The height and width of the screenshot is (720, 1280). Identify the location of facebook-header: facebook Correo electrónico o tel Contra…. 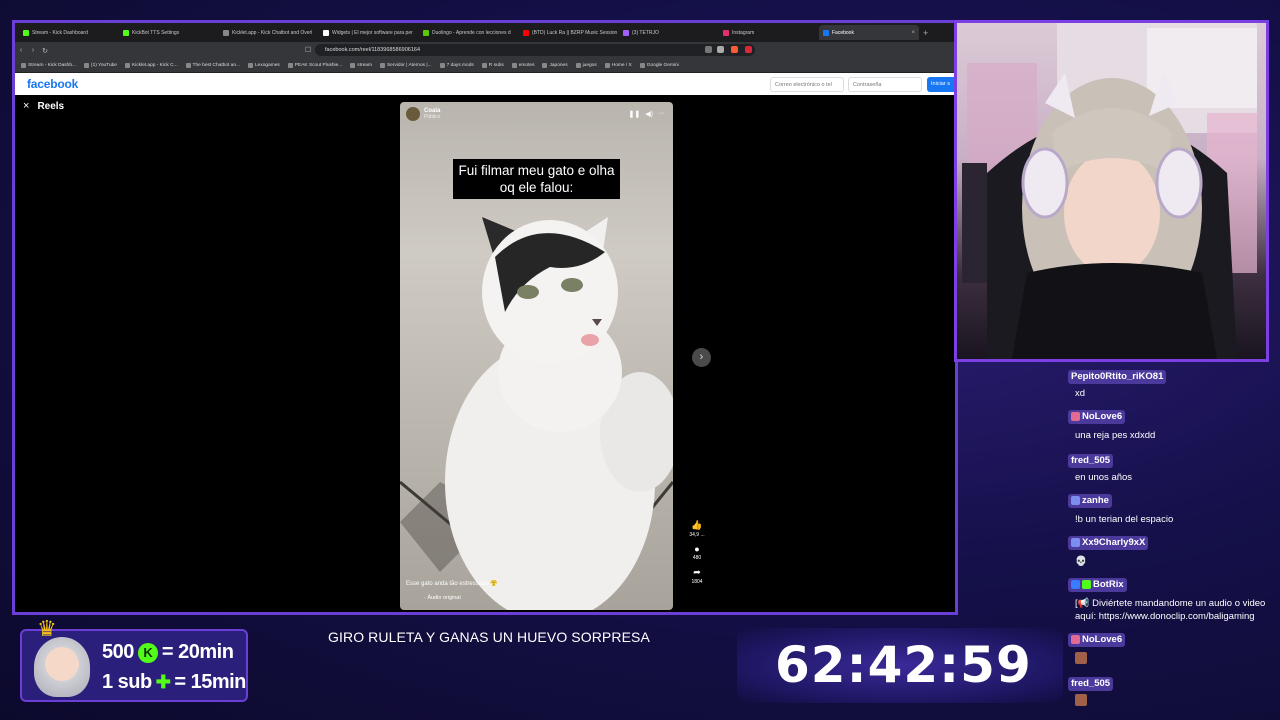
(485, 84).